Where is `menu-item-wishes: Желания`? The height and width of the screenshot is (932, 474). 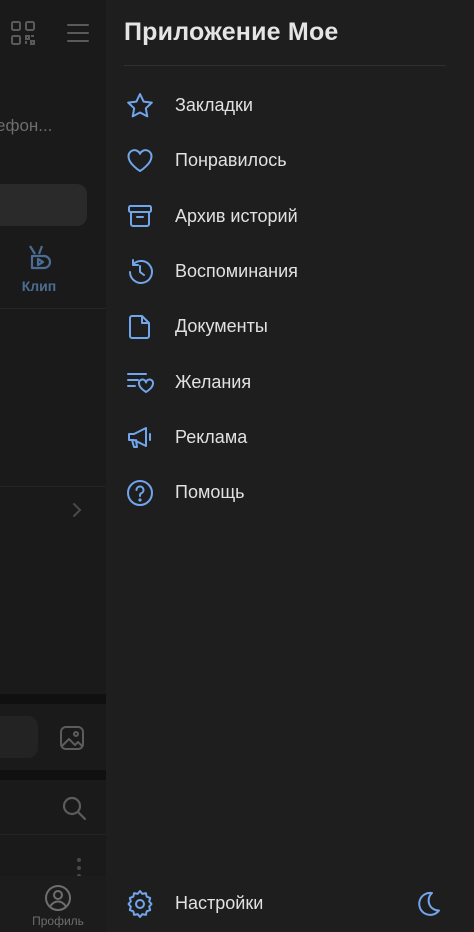 menu-item-wishes: Желания is located at coordinates (290, 381).